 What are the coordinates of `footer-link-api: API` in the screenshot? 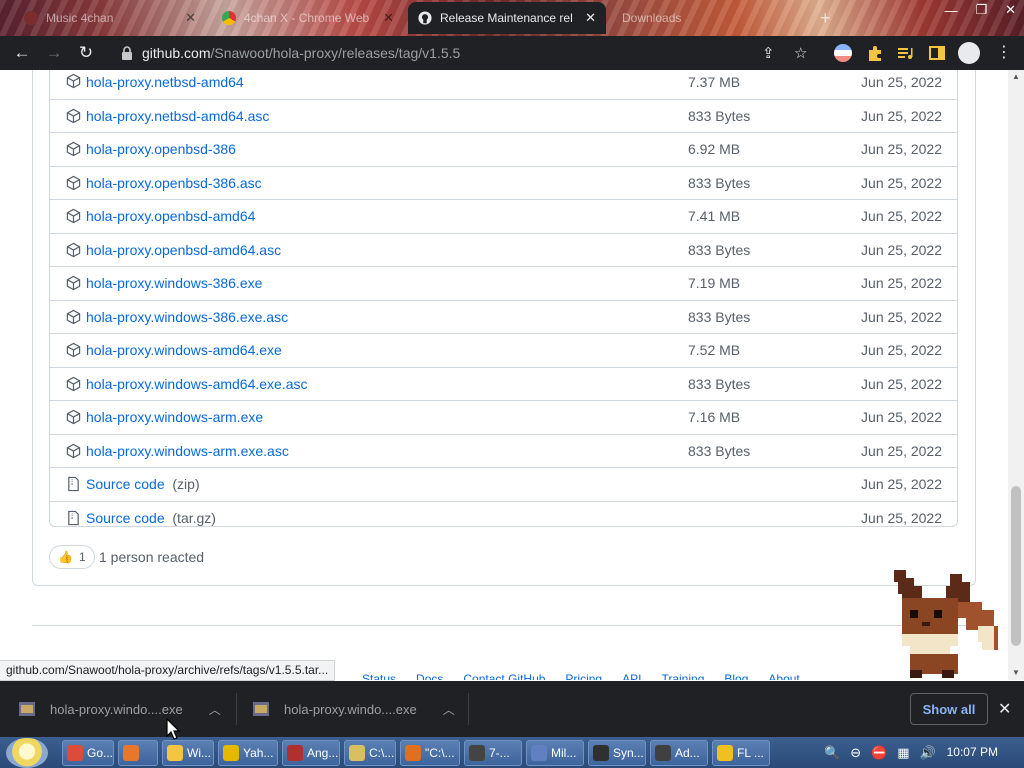 It's located at (631, 676).